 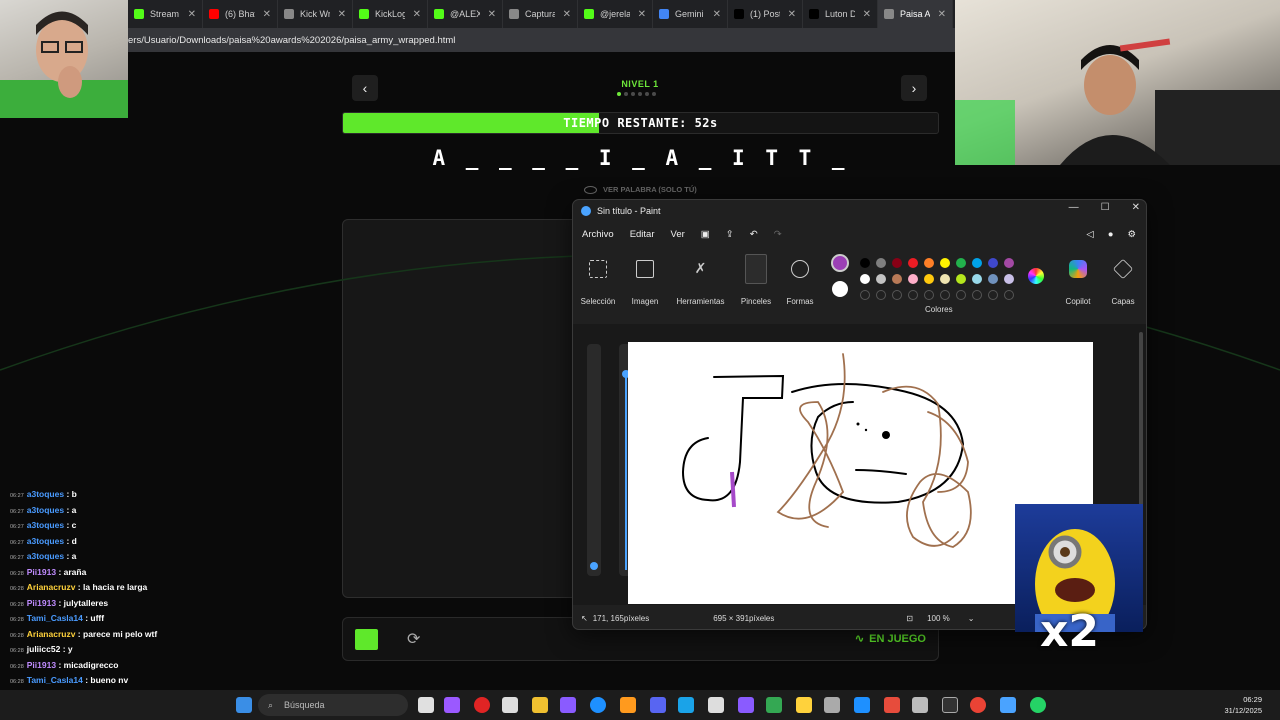 What do you see at coordinates (909, 618) in the screenshot?
I see `fit-icon: ⊡` at bounding box center [909, 618].